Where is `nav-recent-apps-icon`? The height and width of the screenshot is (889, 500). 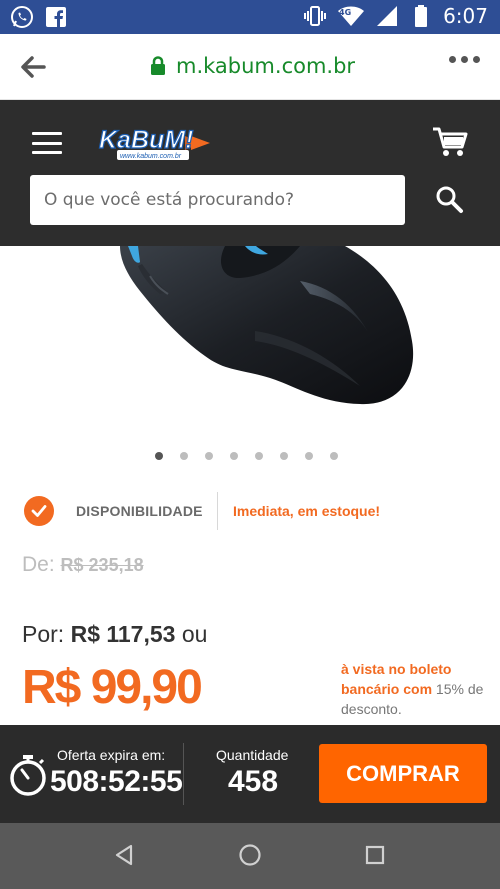 nav-recent-apps-icon is located at coordinates (375, 855).